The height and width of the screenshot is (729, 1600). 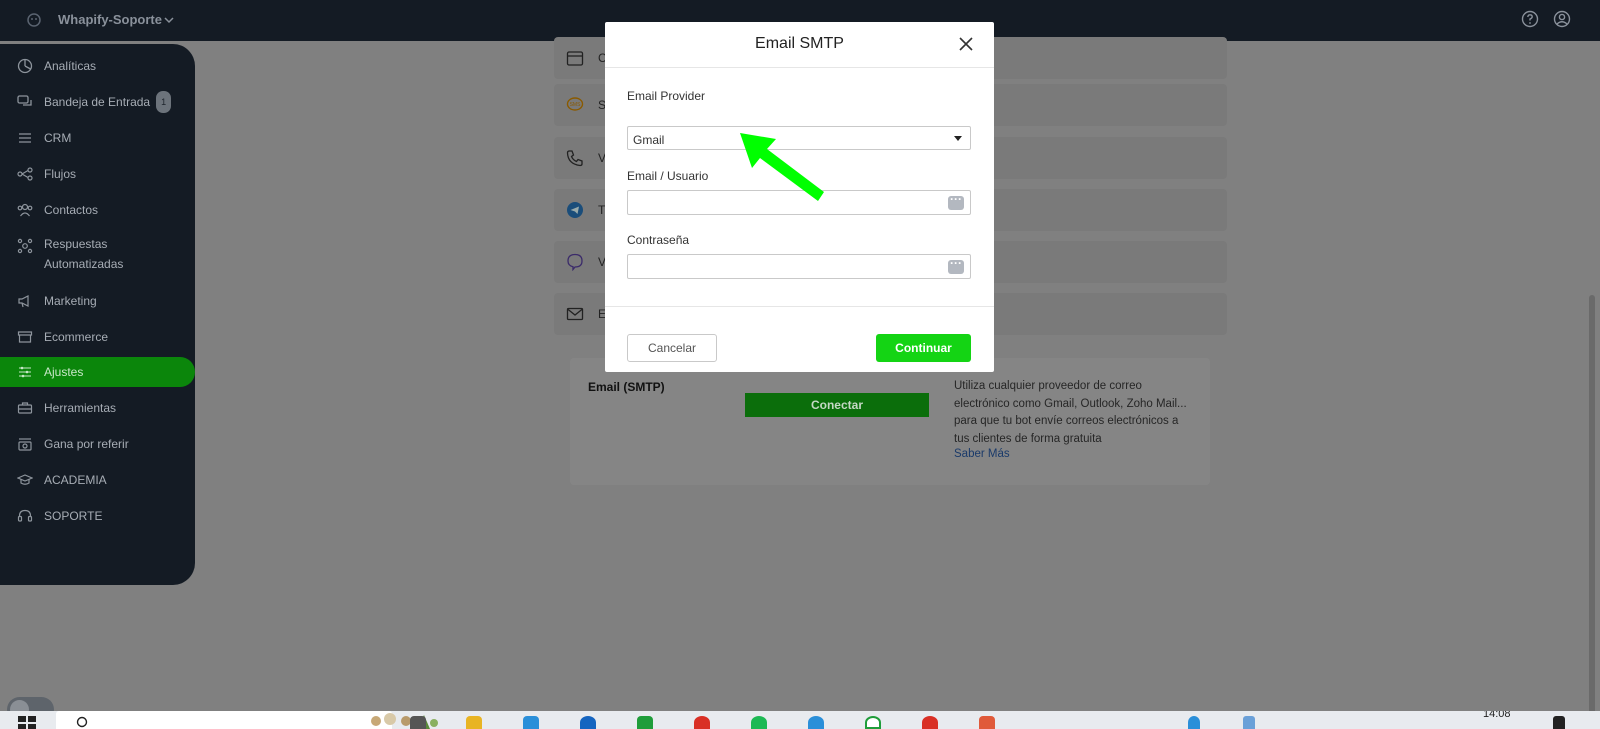 I want to click on app-icon-lightblue, so click(x=816, y=722).